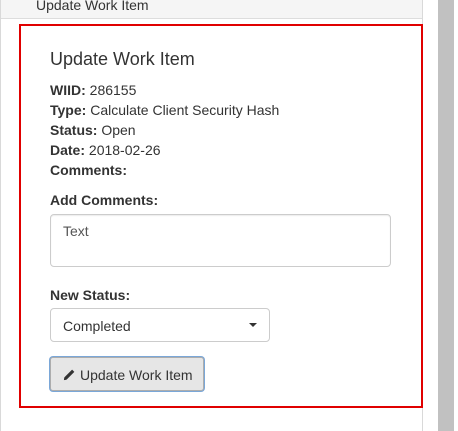  What do you see at coordinates (74, 130) in the screenshot?
I see `status-label: Status:` at bounding box center [74, 130].